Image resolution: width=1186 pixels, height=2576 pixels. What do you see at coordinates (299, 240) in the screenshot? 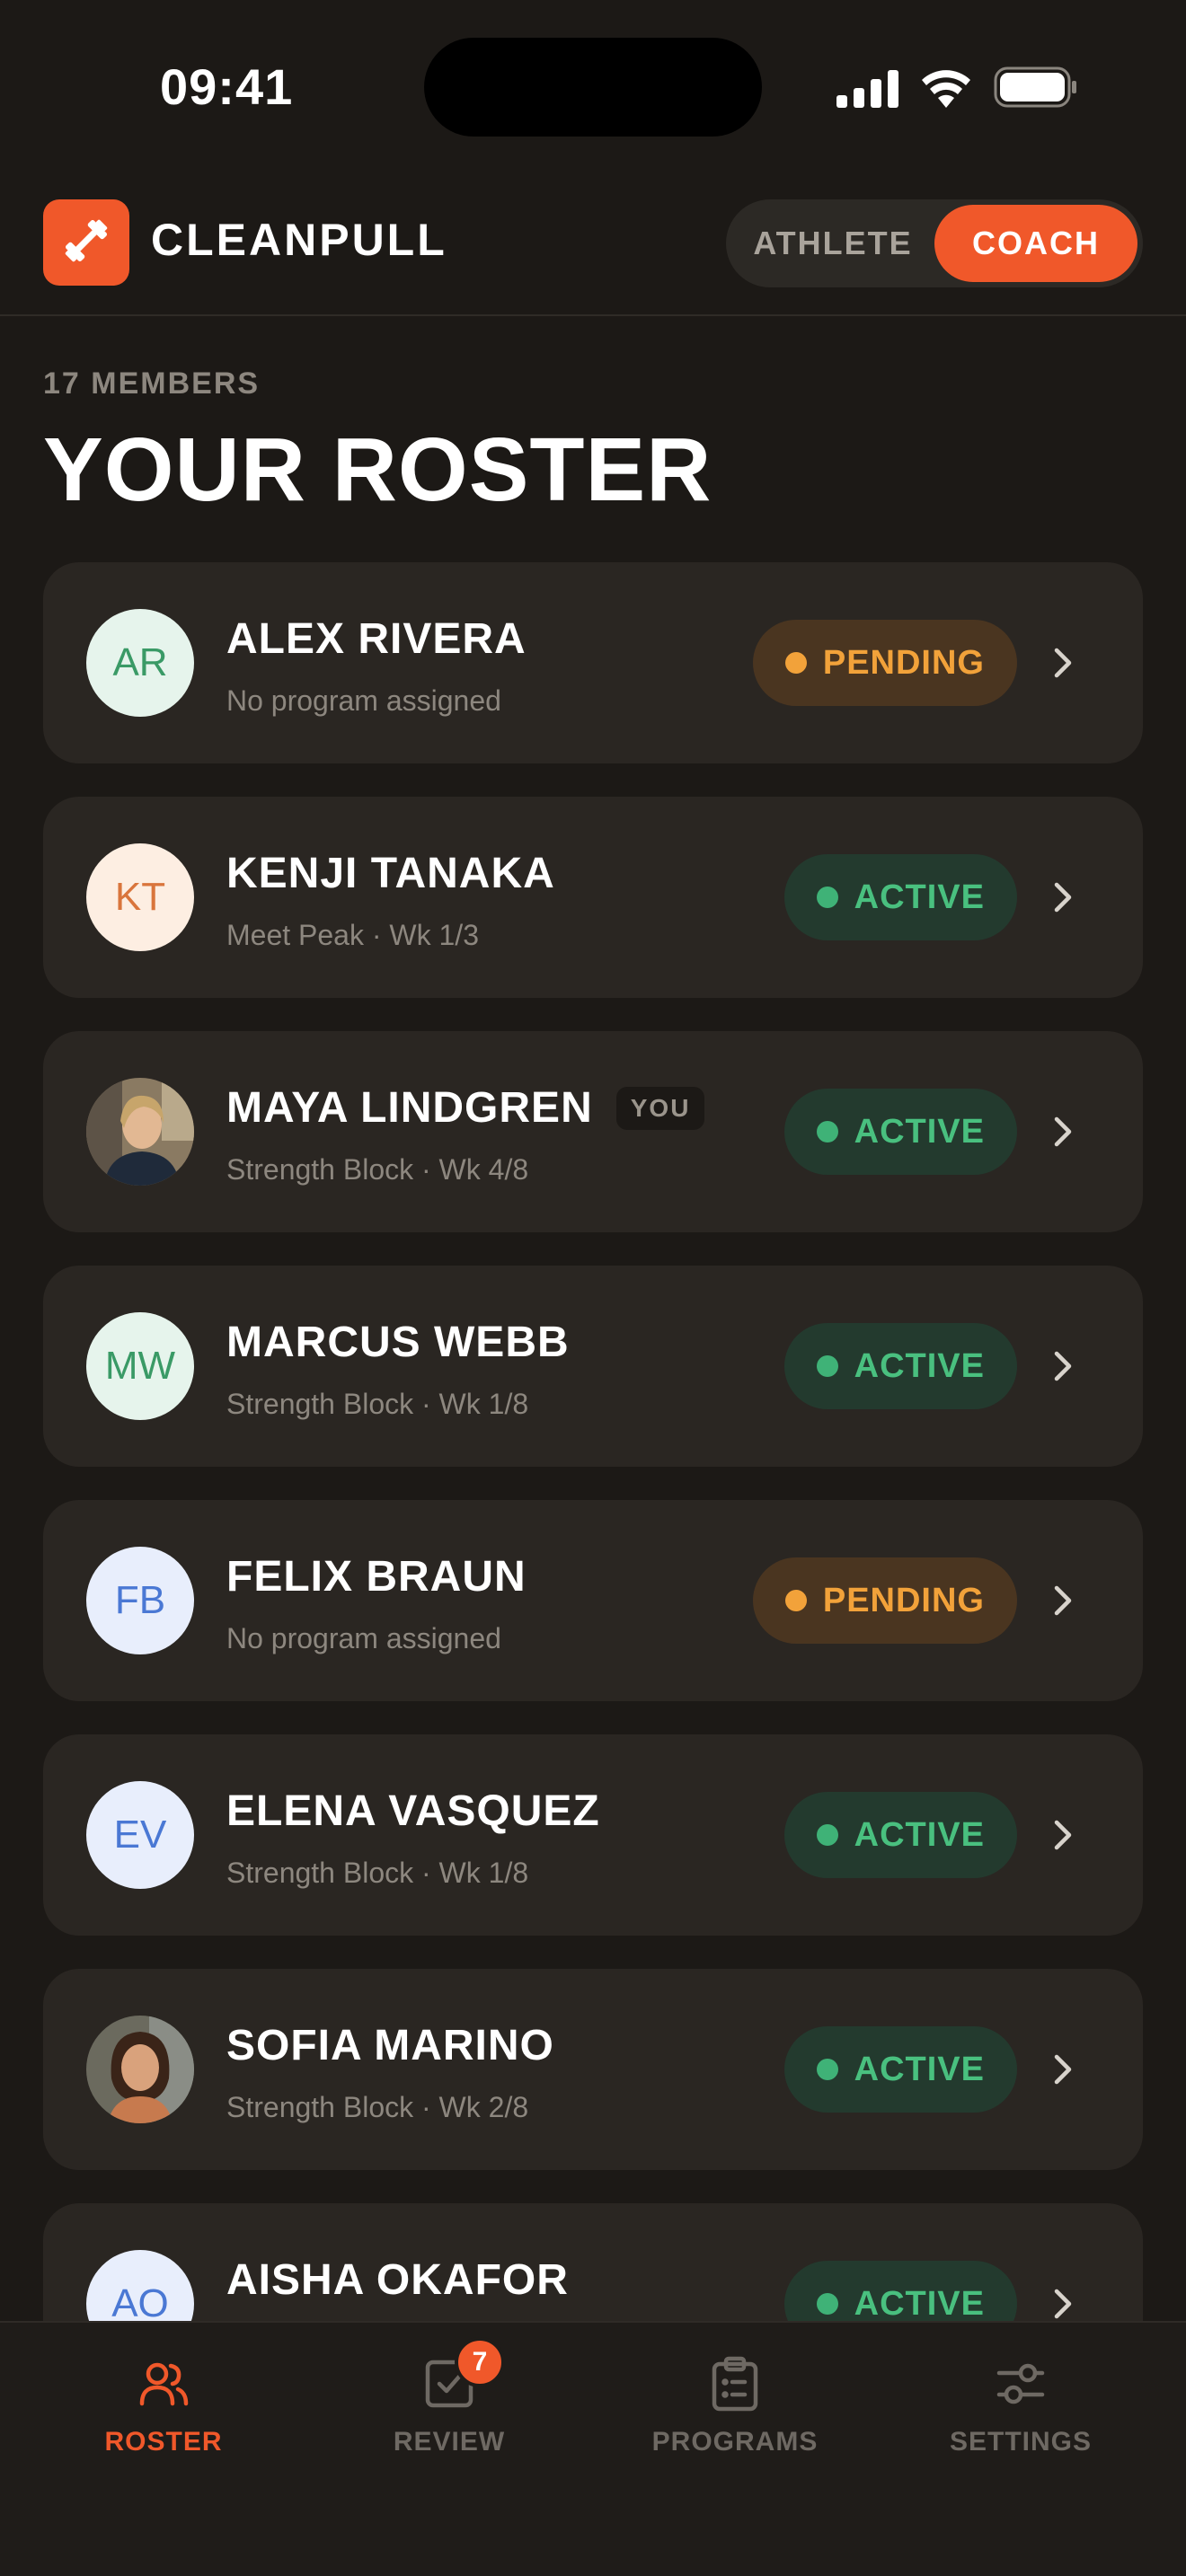
I see `app-name: CLEANPULL` at bounding box center [299, 240].